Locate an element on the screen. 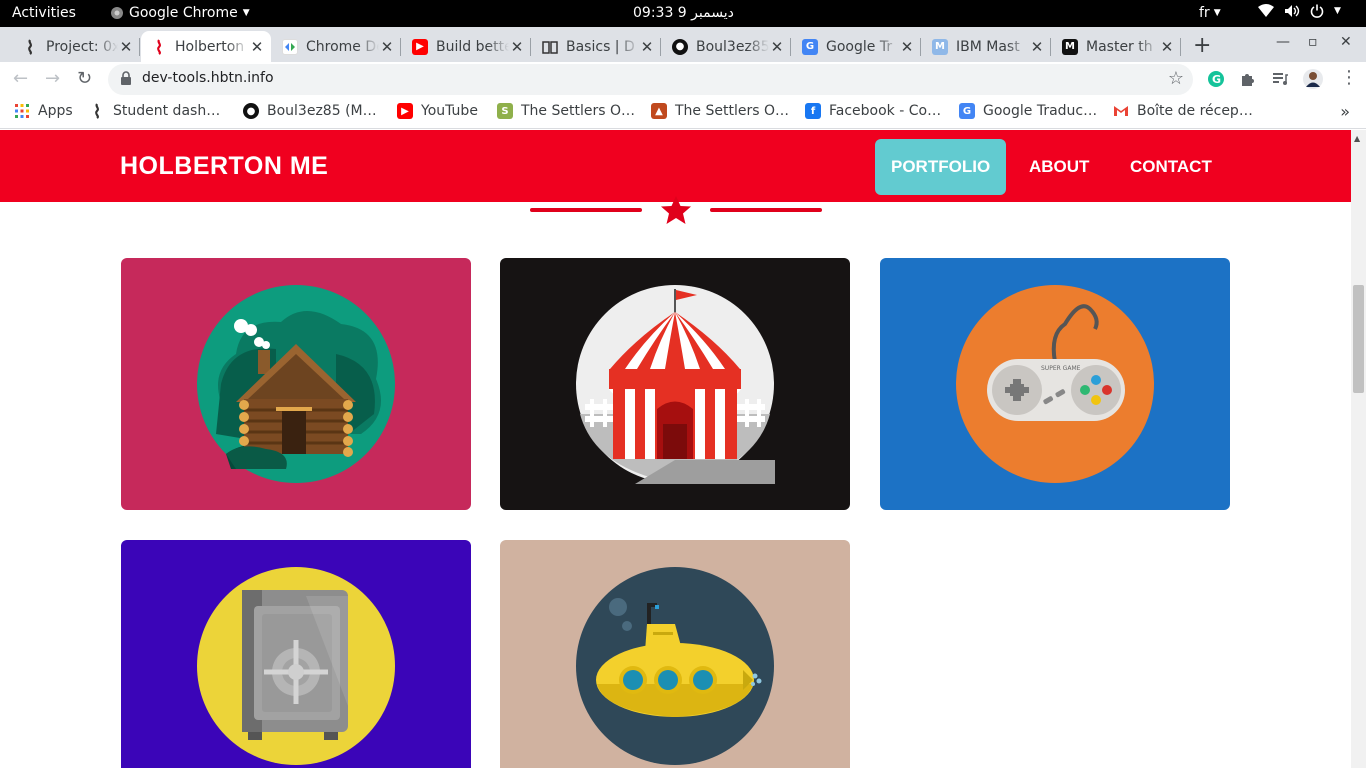 This screenshot has width=1366, height=768. tab-ibm: M IBM Mast ✕ is located at coordinates (986, 46).